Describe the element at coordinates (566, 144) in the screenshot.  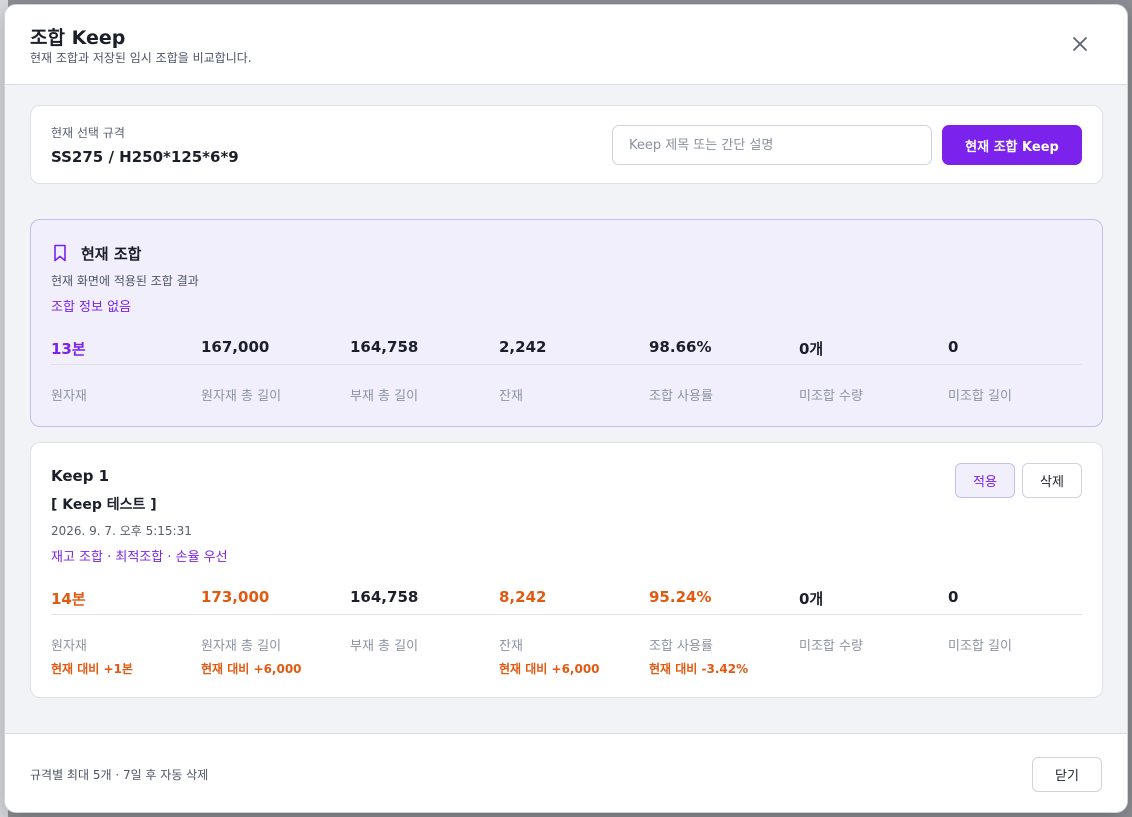
I see `spec-card: 현재 선택 규격 SS275 / H250*125*6*9 현재 조합 Keep` at that location.